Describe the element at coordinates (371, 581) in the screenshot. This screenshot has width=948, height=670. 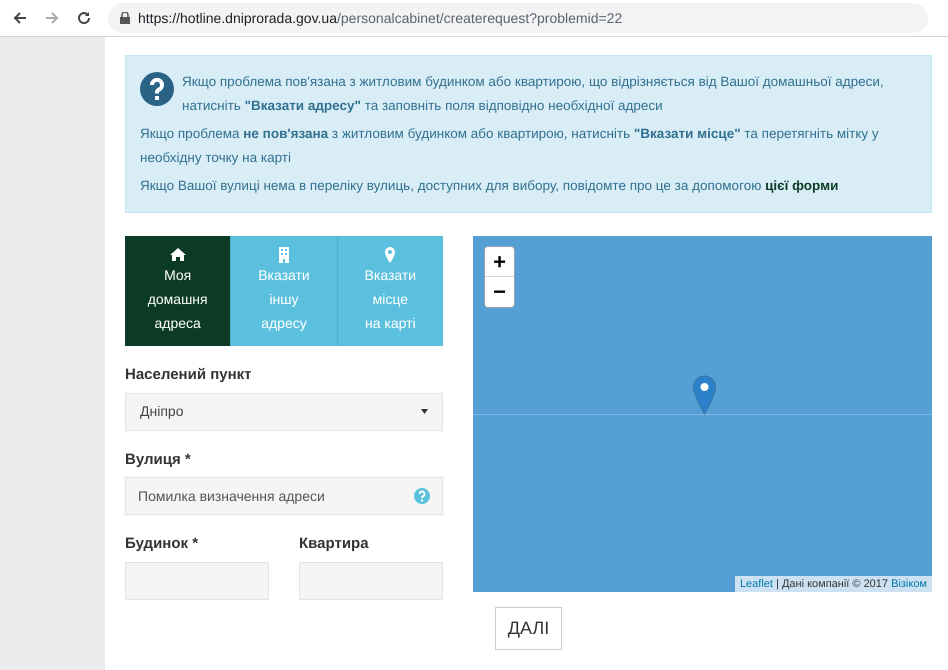
I see `flat-field` at that location.